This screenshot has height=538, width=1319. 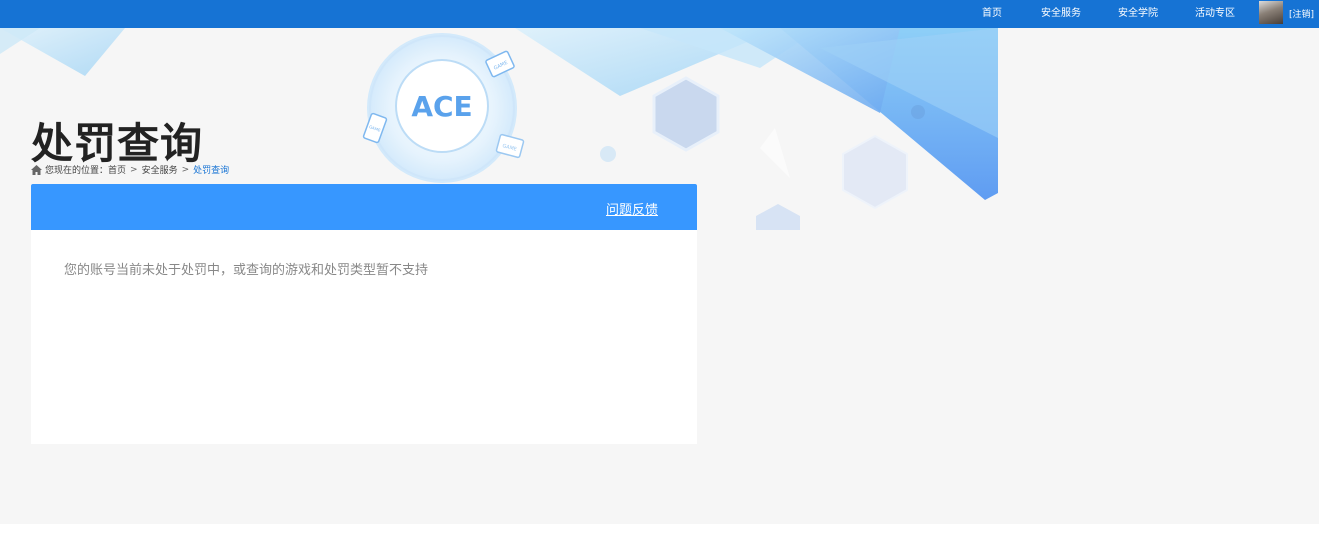 What do you see at coordinates (1138, 14) in the screenshot?
I see `nav-item-security-academy: 安全学院` at bounding box center [1138, 14].